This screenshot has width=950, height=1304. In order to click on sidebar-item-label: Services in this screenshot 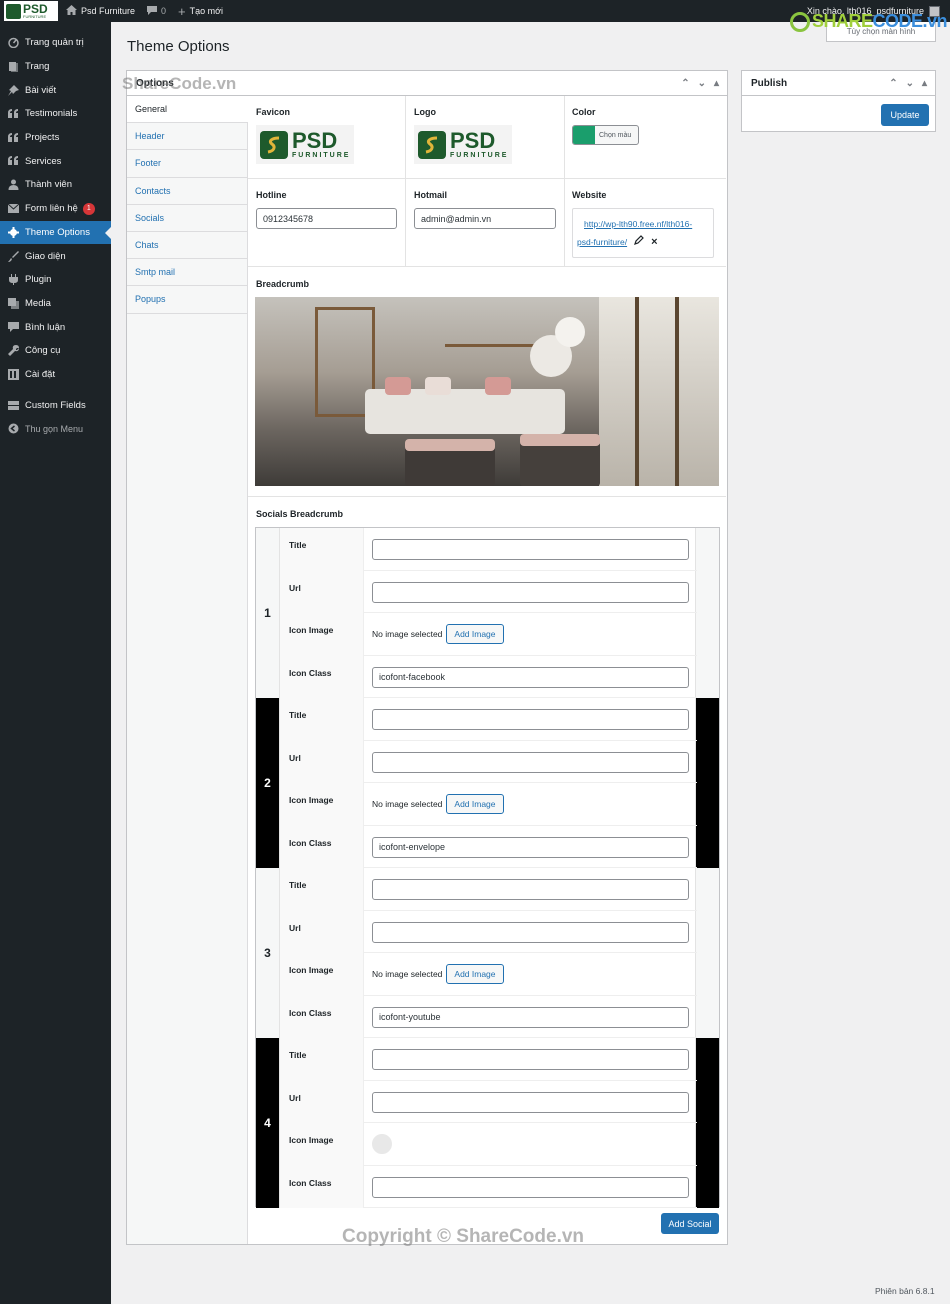, I will do `click(43, 161)`.